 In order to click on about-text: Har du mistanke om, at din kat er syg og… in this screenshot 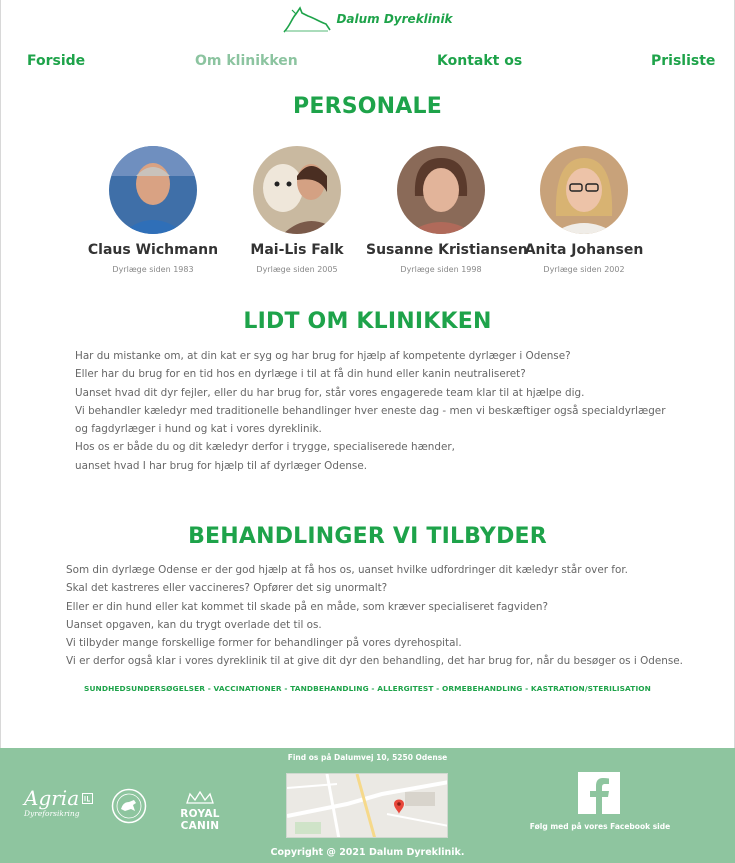, I will do `click(370, 411)`.